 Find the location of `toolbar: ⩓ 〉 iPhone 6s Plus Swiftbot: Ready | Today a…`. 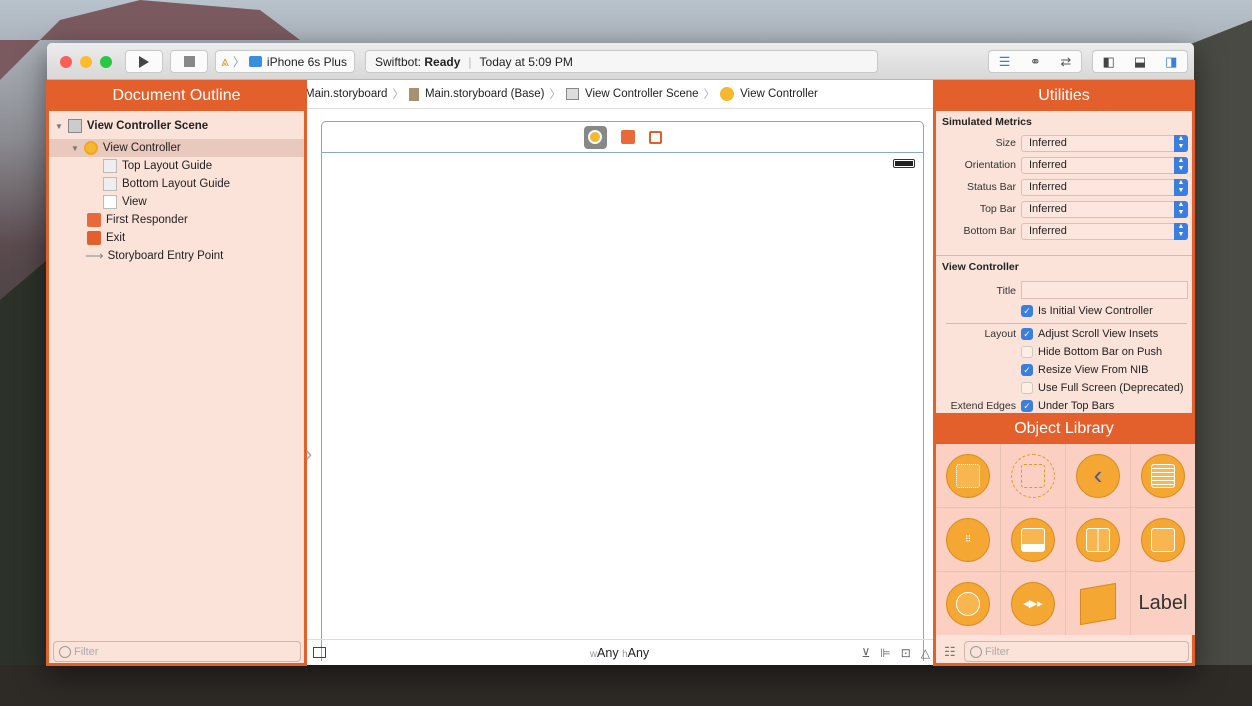

toolbar: ⩓ 〉 iPhone 6s Plus Swiftbot: Ready | Today a… is located at coordinates (620, 61).